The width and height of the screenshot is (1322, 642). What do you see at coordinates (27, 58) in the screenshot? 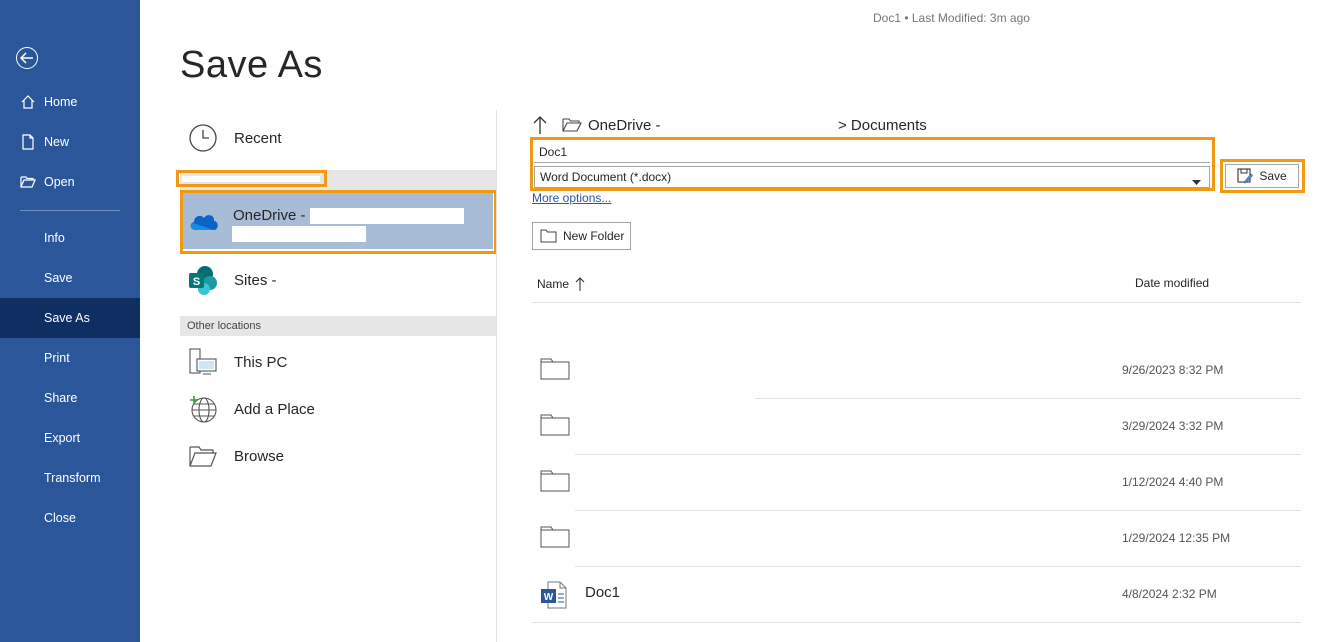
I see `back-arrow-icon` at bounding box center [27, 58].